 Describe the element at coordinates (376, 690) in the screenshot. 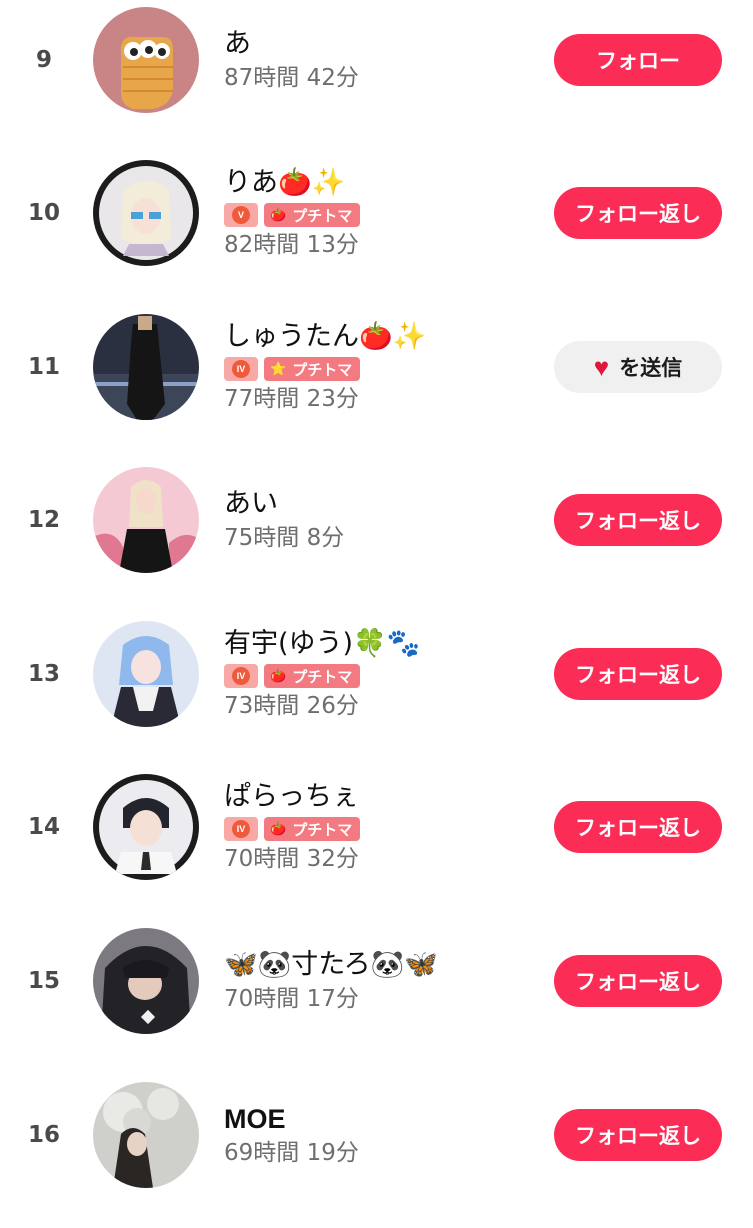

I see `list-item: 13 有宇(ゆう)🍀🐾 IV 🍅 プチトマ 73時間 26分 フォロー返し` at that location.